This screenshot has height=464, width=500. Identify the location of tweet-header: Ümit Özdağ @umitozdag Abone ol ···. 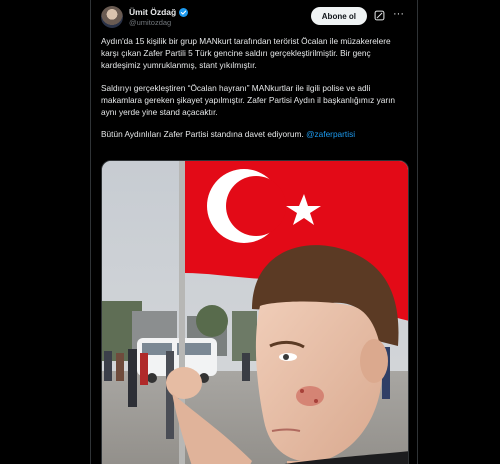
(254, 19).